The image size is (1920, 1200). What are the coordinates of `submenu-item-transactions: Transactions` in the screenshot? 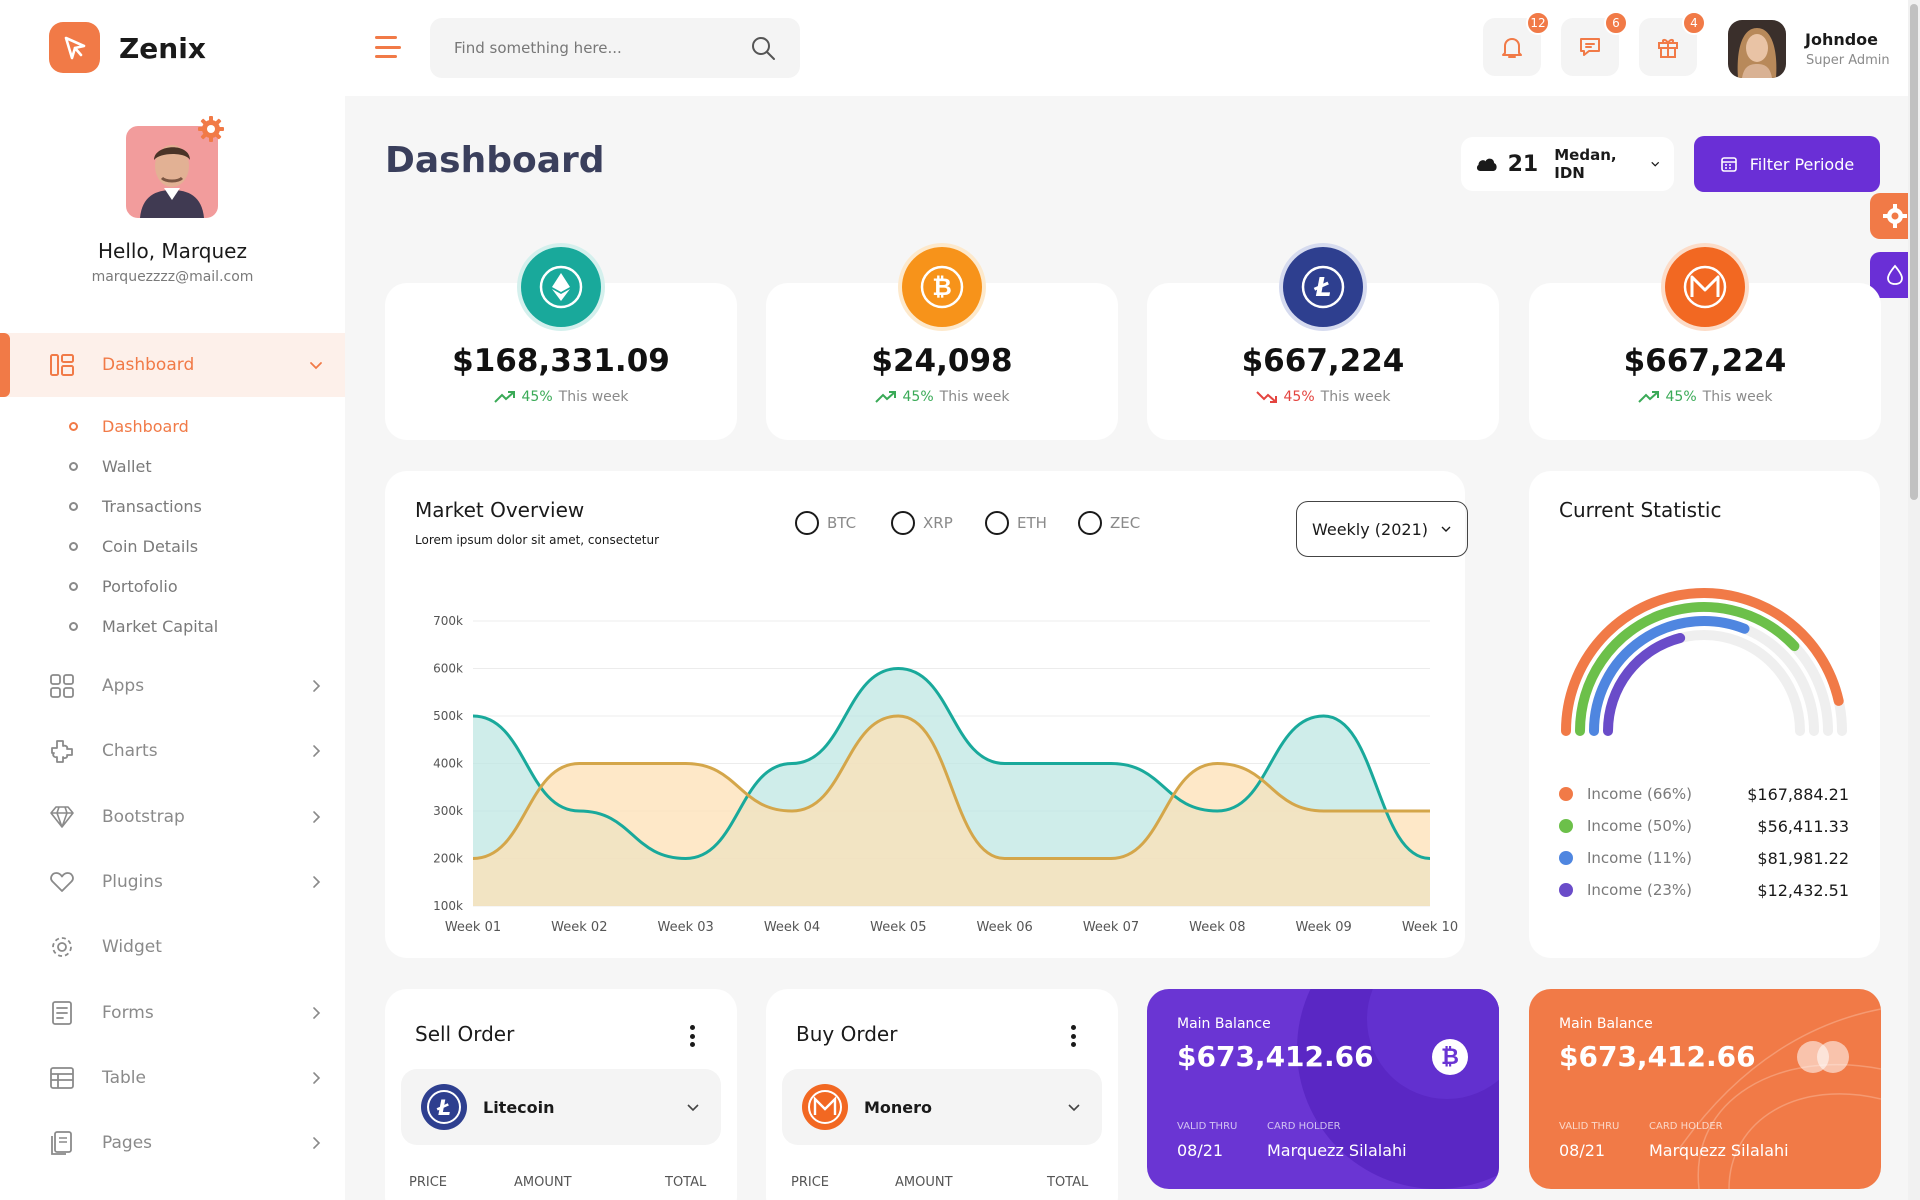 It's located at (172, 506).